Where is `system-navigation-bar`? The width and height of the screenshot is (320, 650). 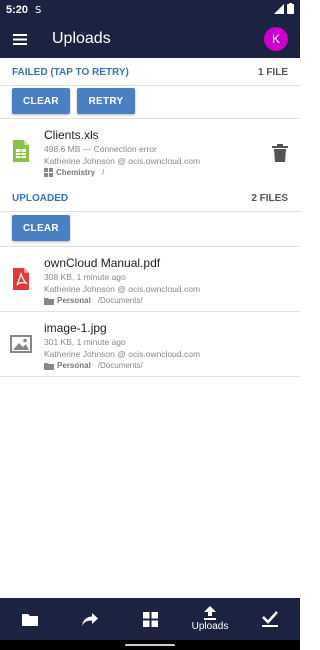 system-navigation-bar is located at coordinates (150, 645).